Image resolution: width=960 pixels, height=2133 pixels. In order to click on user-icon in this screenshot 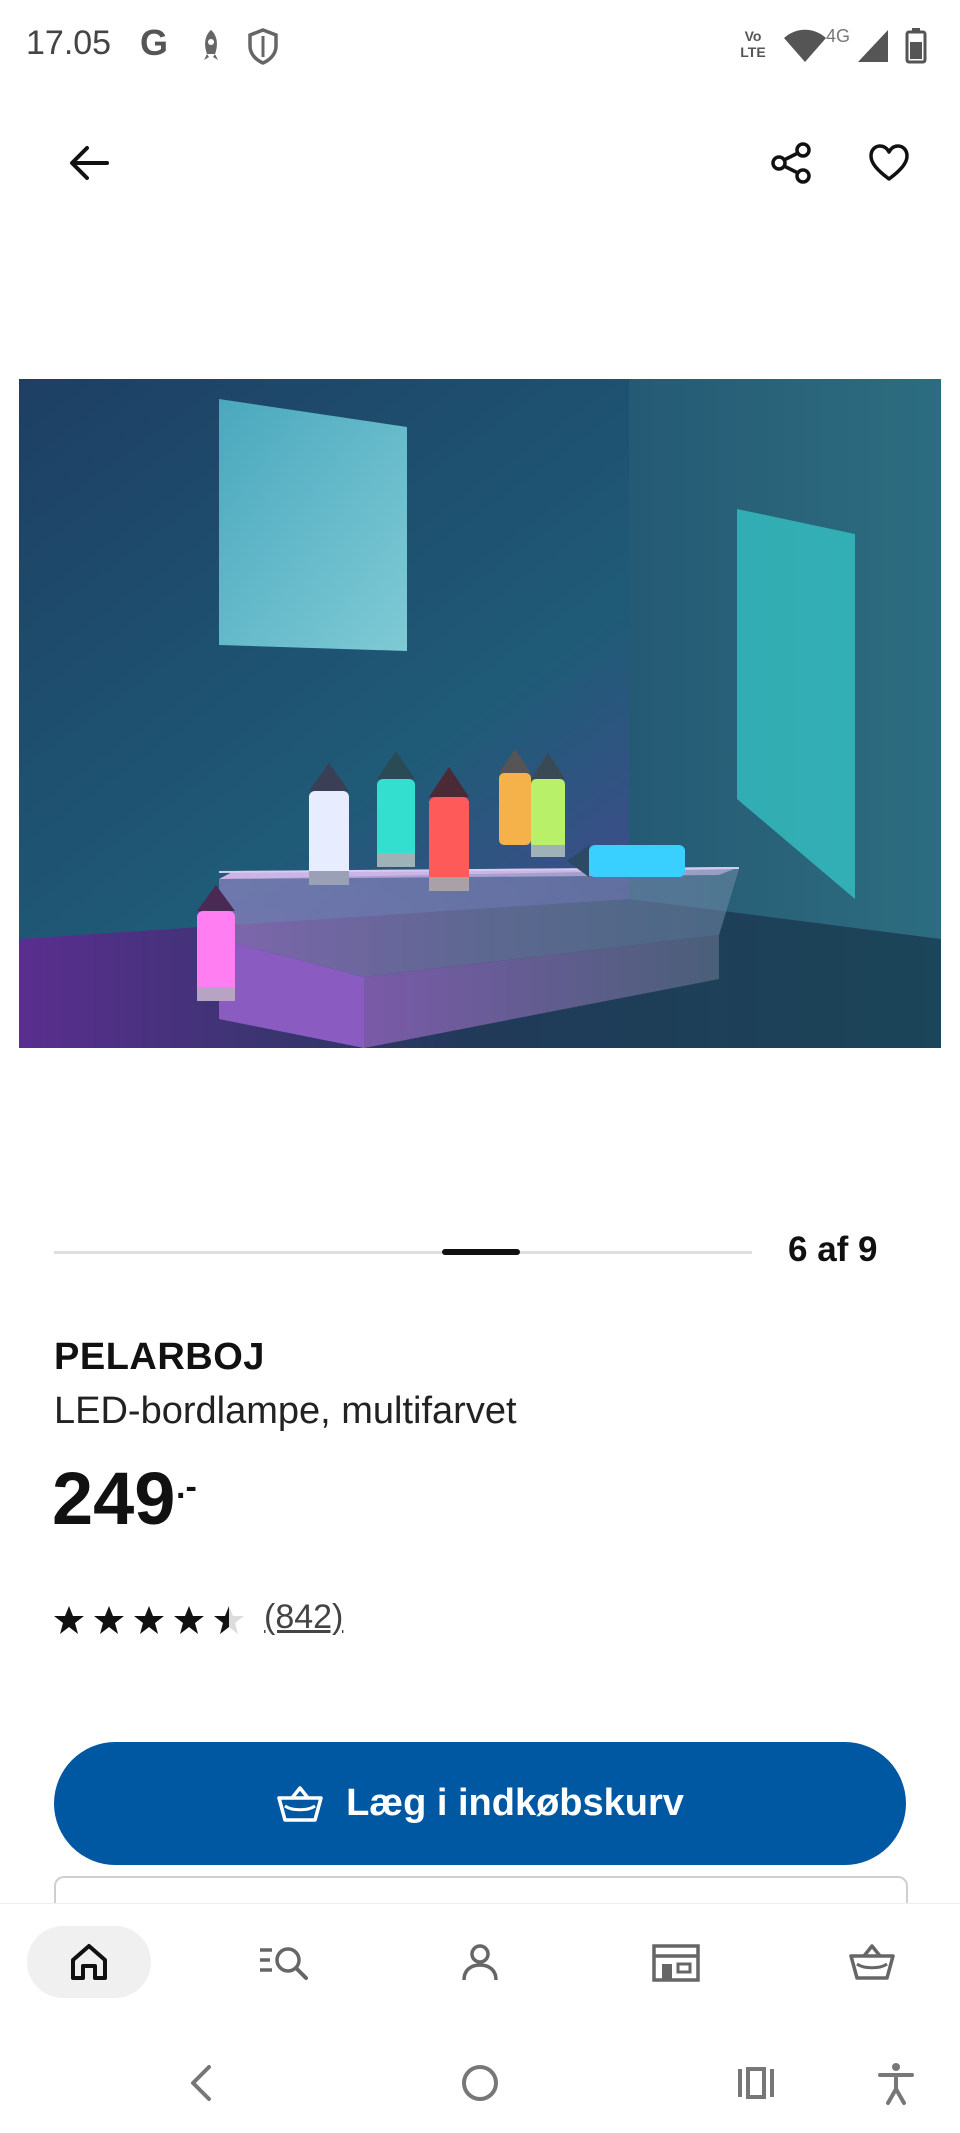, I will do `click(480, 1962)`.